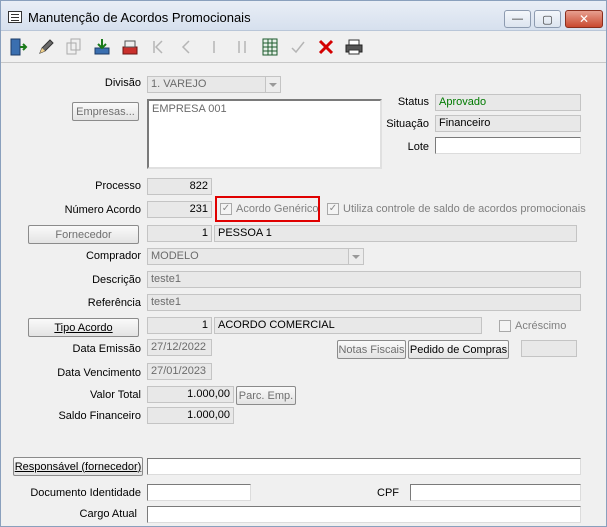 This screenshot has width=607, height=527. What do you see at coordinates (130, 47) in the screenshot?
I see `save-icon` at bounding box center [130, 47].